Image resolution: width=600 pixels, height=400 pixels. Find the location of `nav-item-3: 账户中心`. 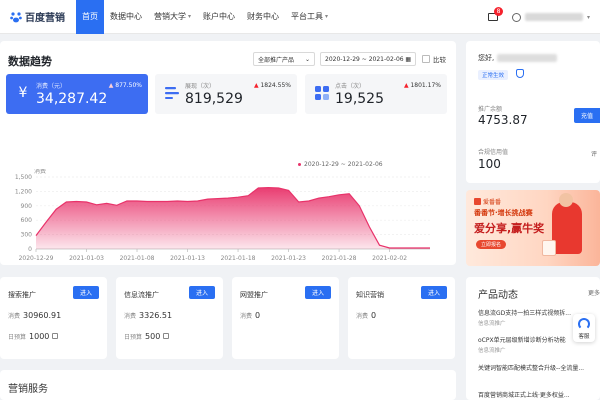

nav-item-3: 账户中心 is located at coordinates (219, 17).